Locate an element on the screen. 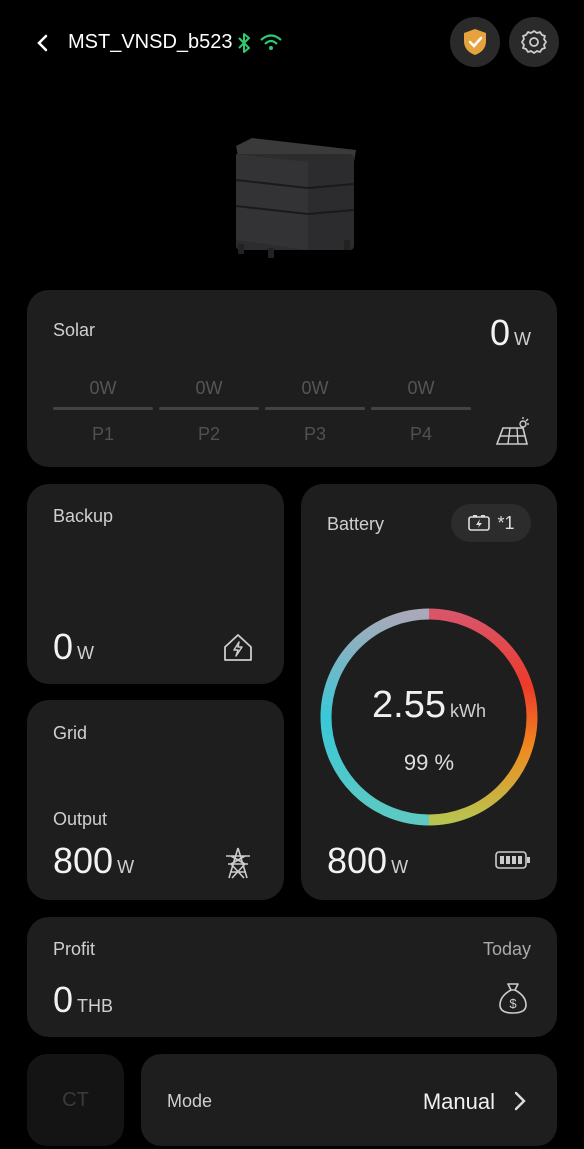 The image size is (584, 1149). backup-unit: W is located at coordinates (86, 653).